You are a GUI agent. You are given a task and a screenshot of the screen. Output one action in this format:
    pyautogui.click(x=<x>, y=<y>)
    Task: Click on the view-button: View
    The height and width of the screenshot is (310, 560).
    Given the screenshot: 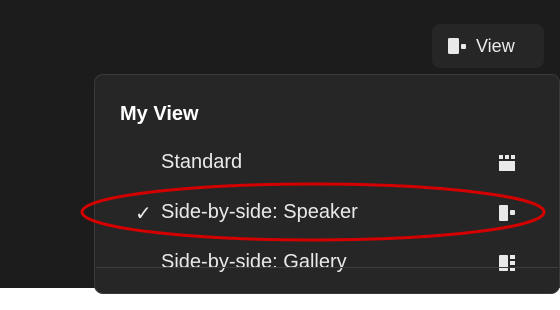 What is the action you would take?
    pyautogui.click(x=488, y=46)
    